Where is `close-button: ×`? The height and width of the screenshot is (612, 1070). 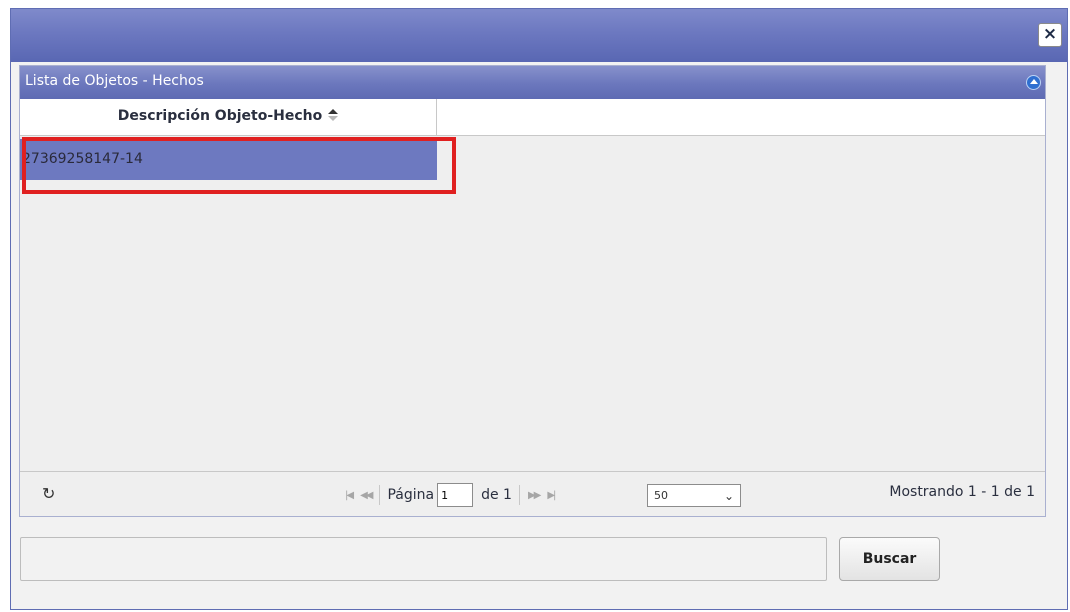
close-button: × is located at coordinates (1050, 35).